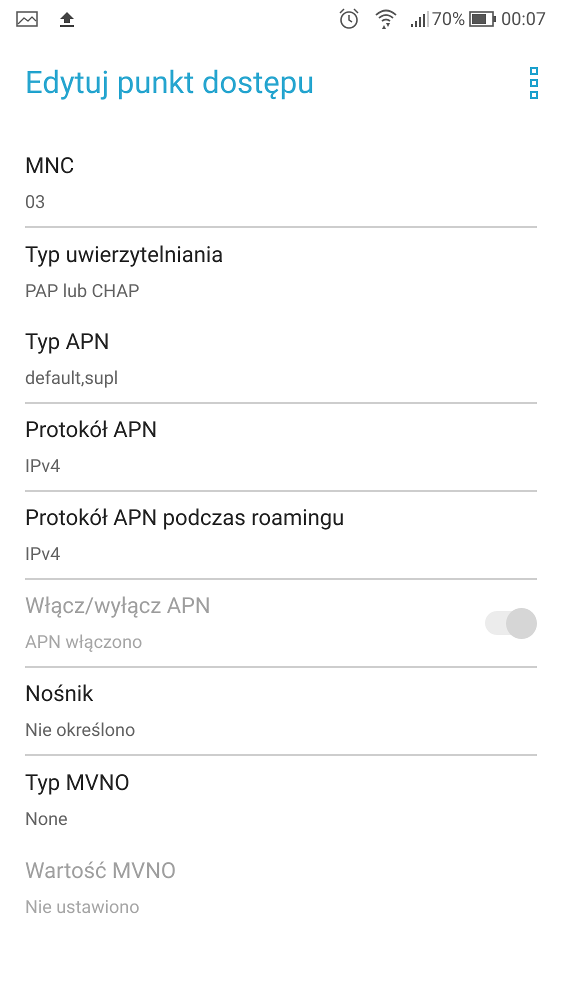  What do you see at coordinates (281, 272) in the screenshot?
I see `preference-row: Typ uwierzytelniania PAP lub CHAP` at bounding box center [281, 272].